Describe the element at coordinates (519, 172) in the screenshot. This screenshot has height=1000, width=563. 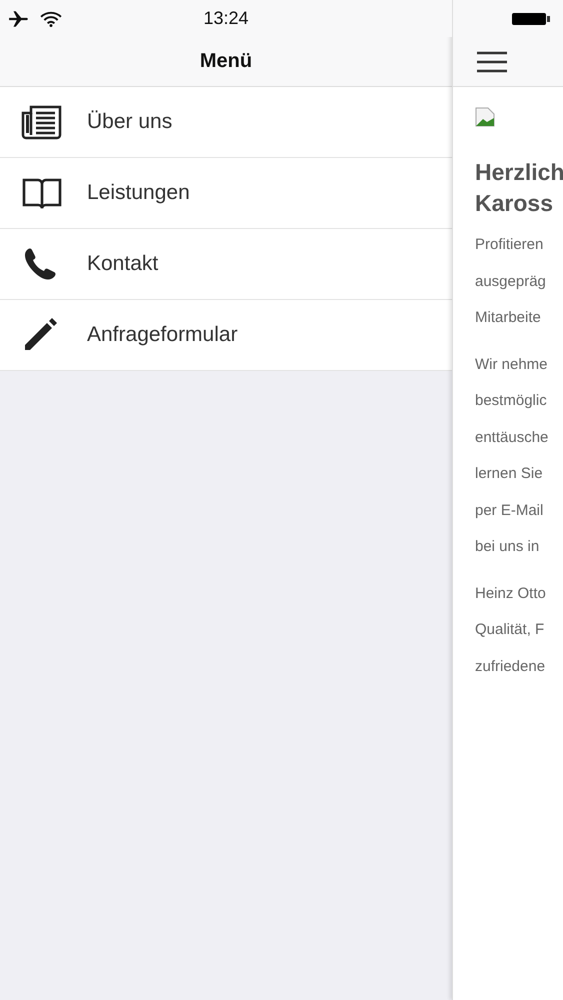
I see `heading-line: Herzlich` at that location.